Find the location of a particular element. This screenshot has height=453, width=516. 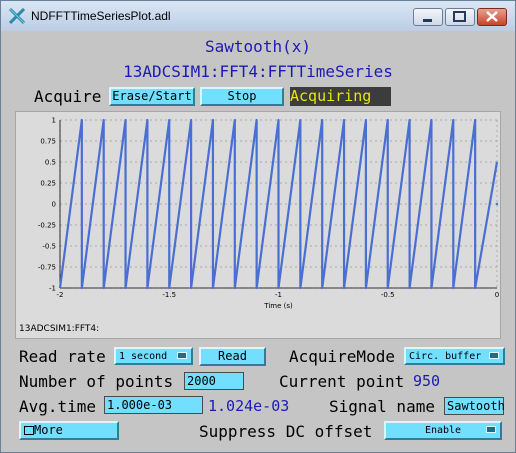

y-tick-label: 0.5 is located at coordinates (50, 163).